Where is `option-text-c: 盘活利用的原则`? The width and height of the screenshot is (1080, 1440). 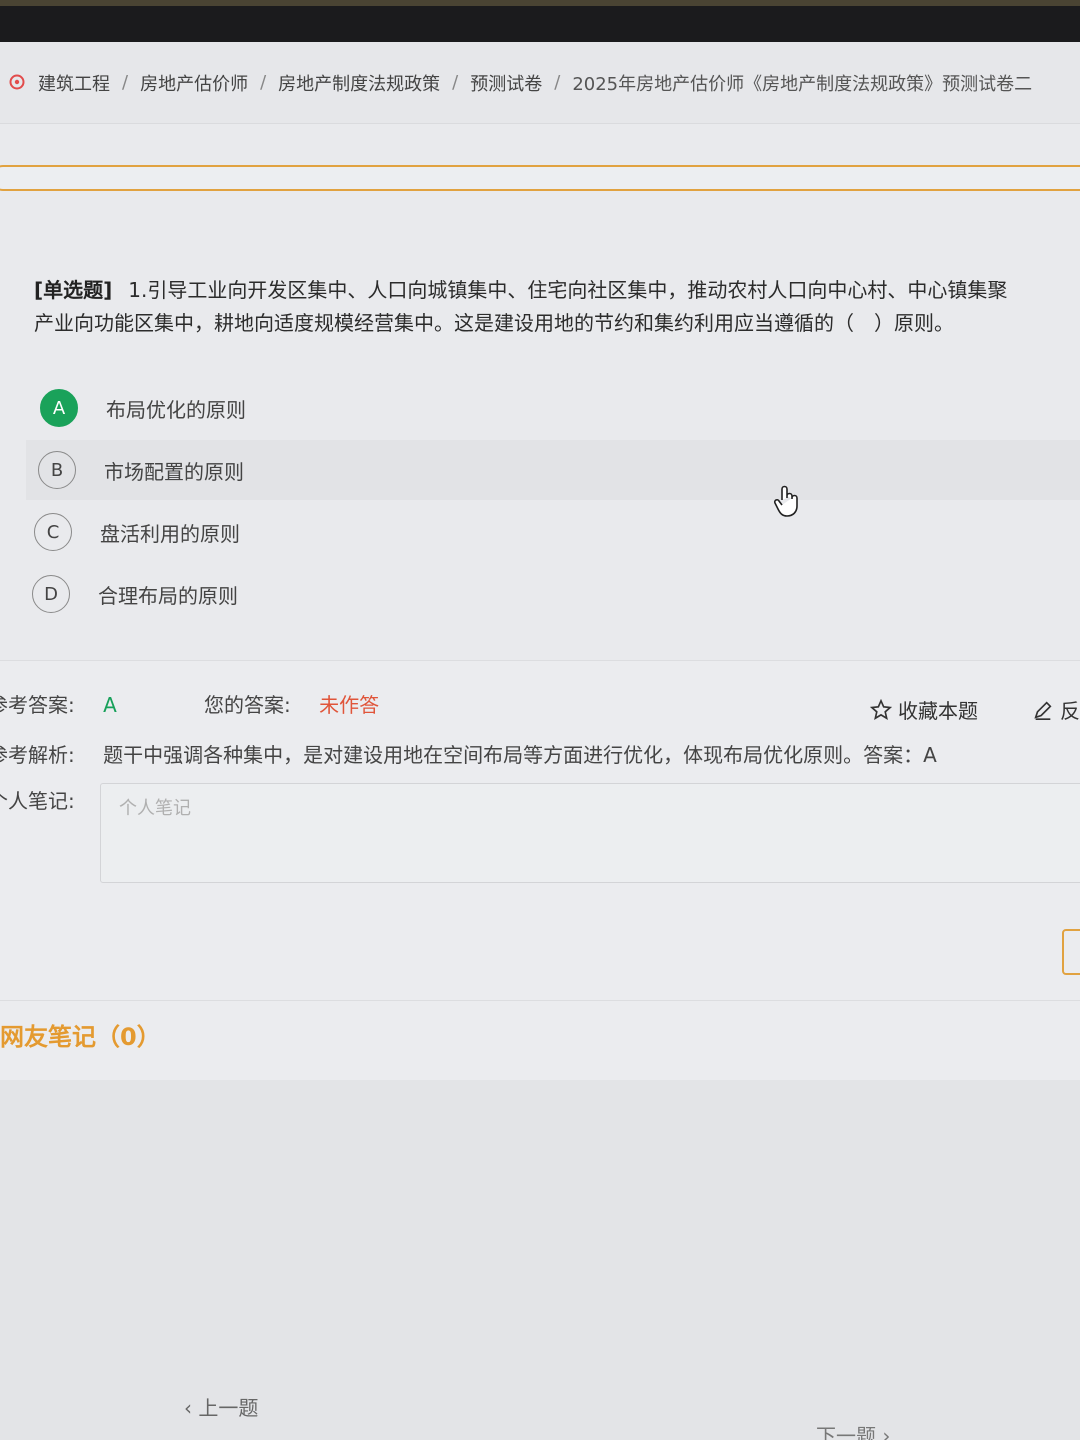
option-text-c: 盘活利用的原则 is located at coordinates (170, 533).